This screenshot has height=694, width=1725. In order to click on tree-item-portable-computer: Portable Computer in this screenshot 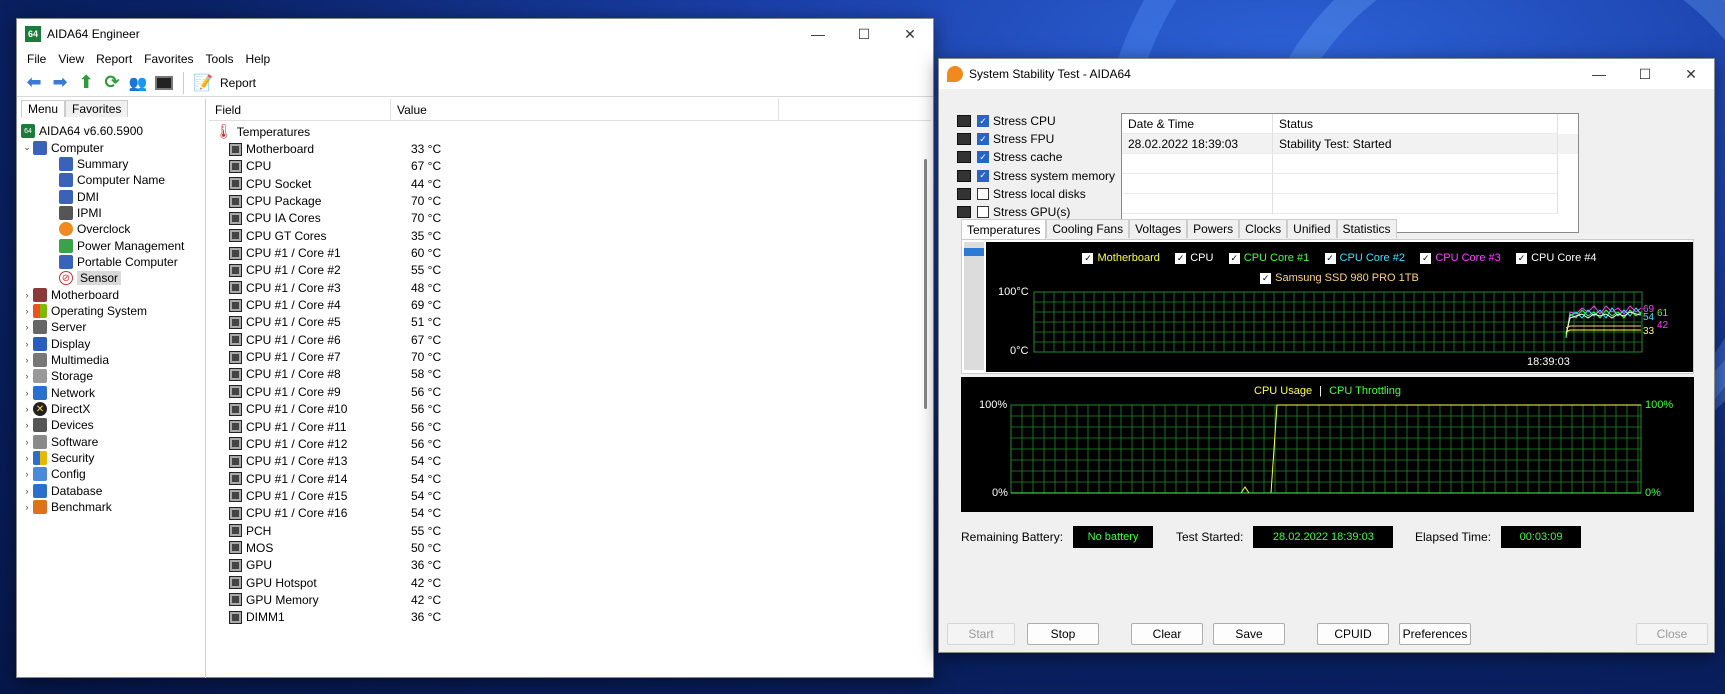, I will do `click(112, 262)`.